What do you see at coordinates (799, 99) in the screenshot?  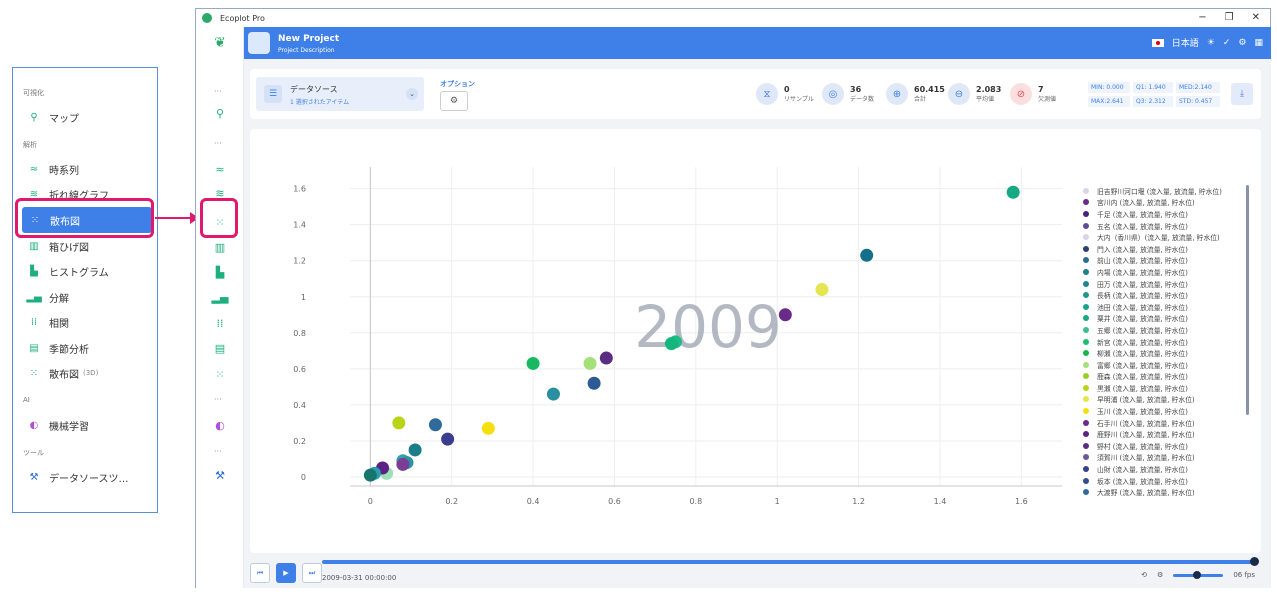 I see `stat-label: リサンプル` at bounding box center [799, 99].